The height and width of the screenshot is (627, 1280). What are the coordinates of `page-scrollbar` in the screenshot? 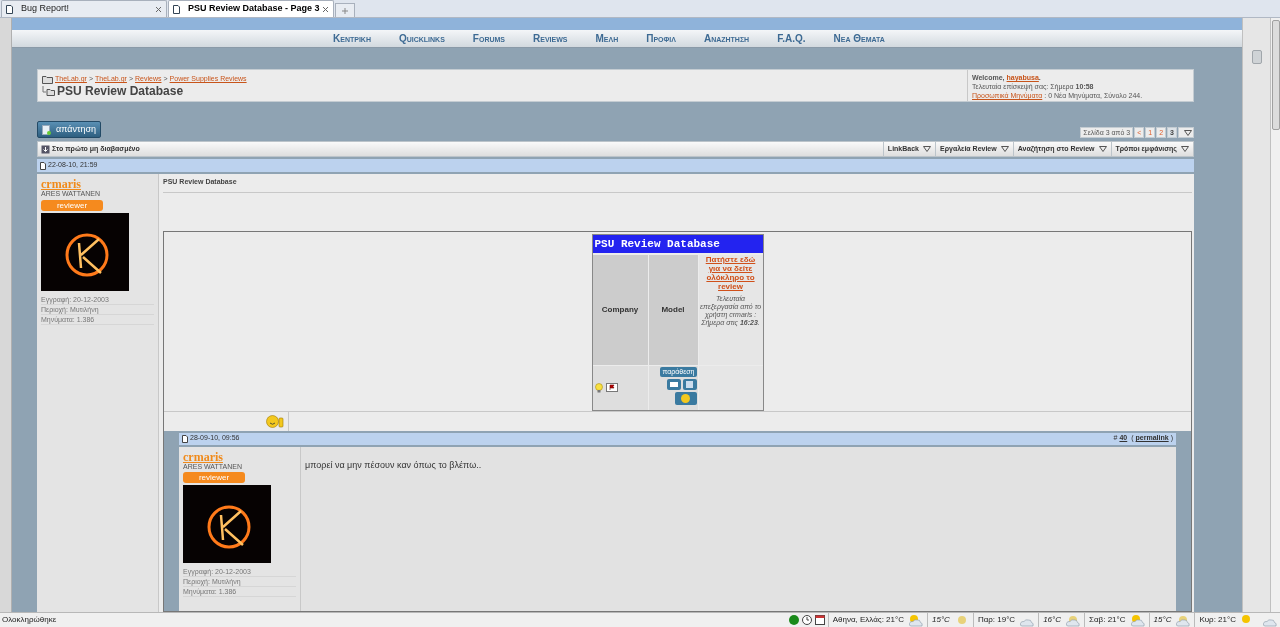 It's located at (1256, 315).